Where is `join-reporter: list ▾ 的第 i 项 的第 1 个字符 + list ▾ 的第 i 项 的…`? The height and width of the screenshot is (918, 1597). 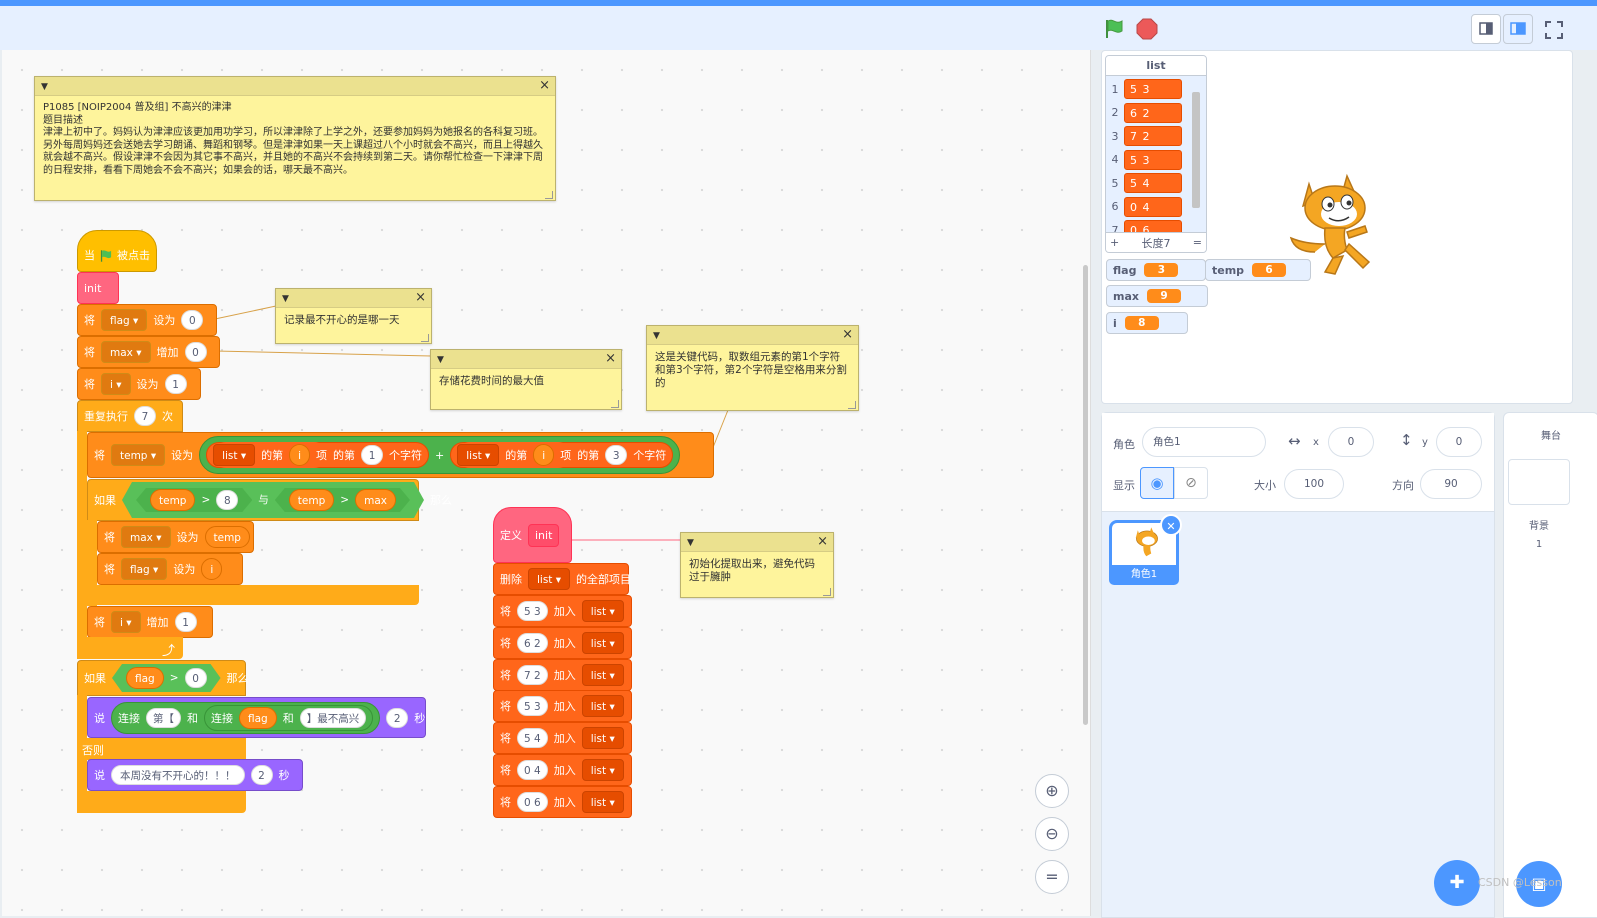 join-reporter: list ▾ 的第 i 项 的第 1 个字符 + list ▾ 的第 i 项 的… is located at coordinates (440, 455).